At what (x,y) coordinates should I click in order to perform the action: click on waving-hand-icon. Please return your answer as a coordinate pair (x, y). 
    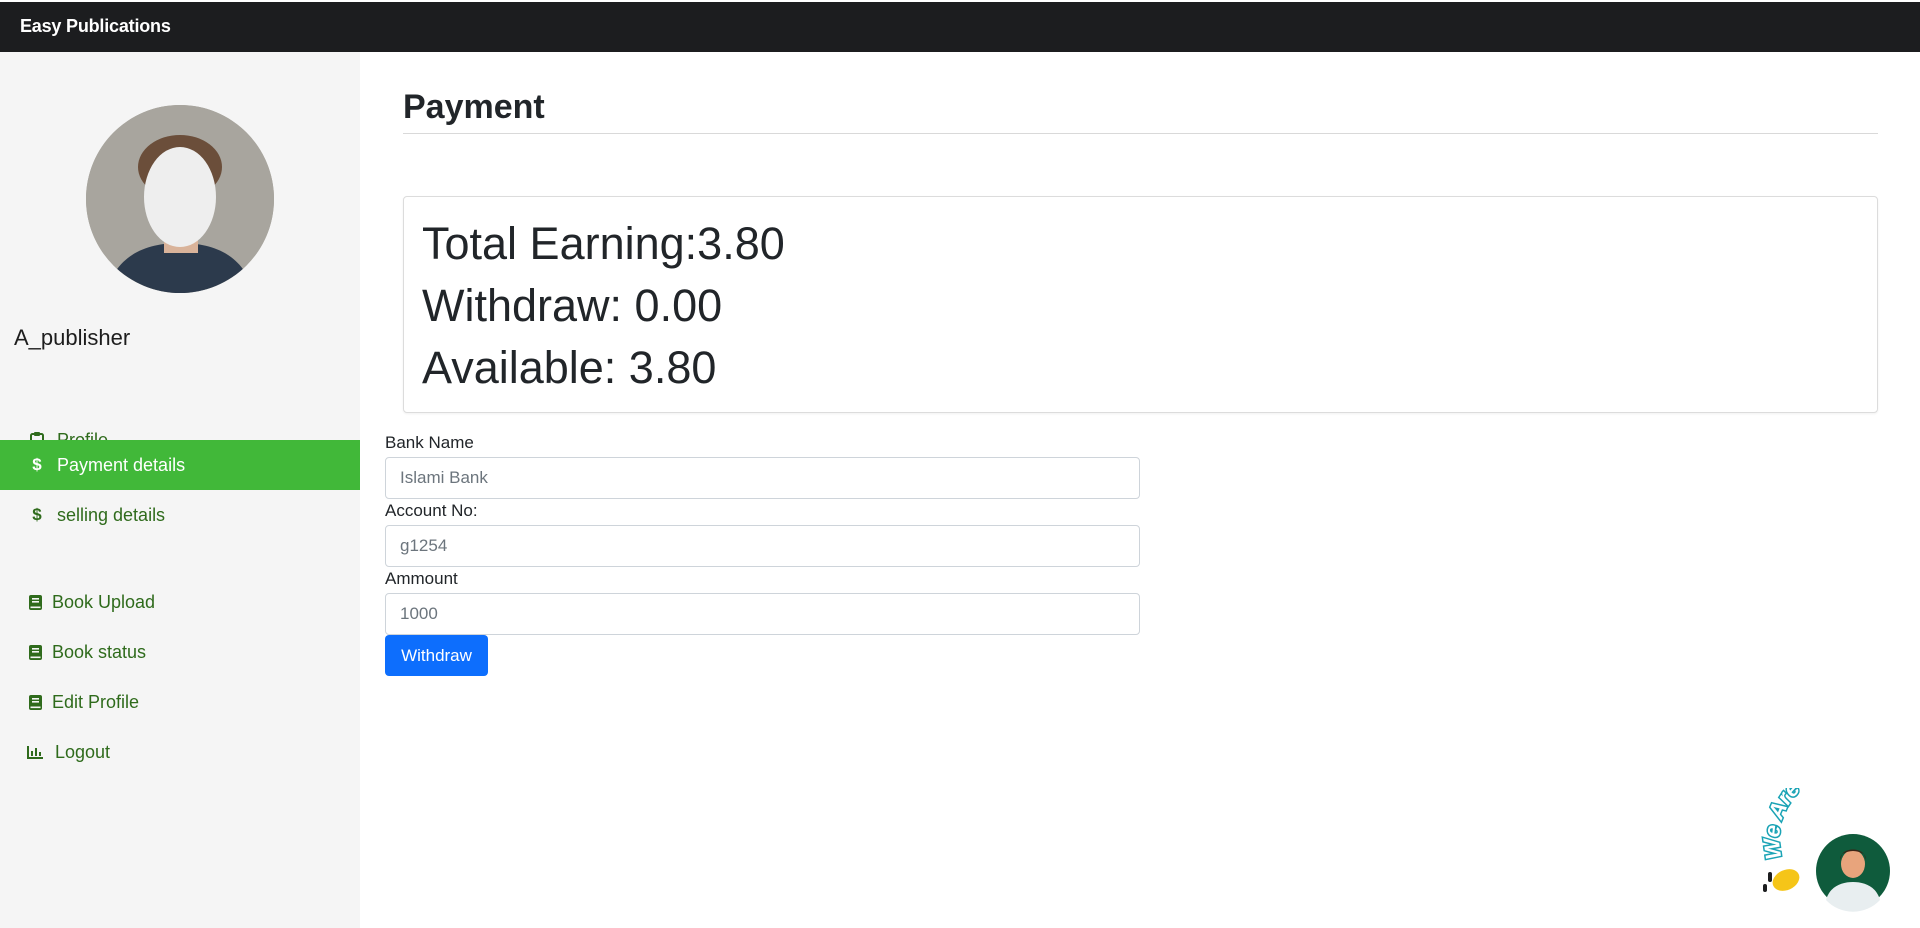
    Looking at the image, I should click on (1781, 880).